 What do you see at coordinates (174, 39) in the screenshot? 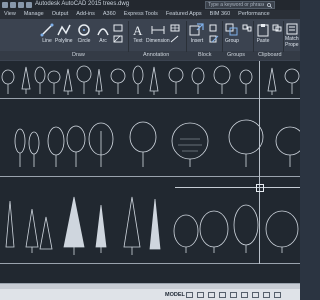
I see `leader-icon` at bounding box center [174, 39].